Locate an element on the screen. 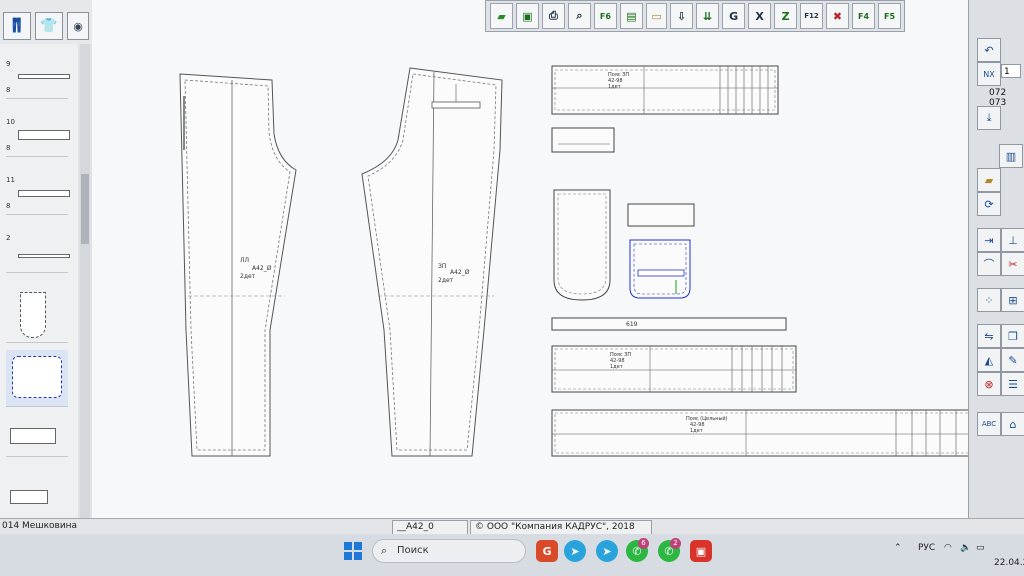  book-icon: ▤ is located at coordinates (631, 16).